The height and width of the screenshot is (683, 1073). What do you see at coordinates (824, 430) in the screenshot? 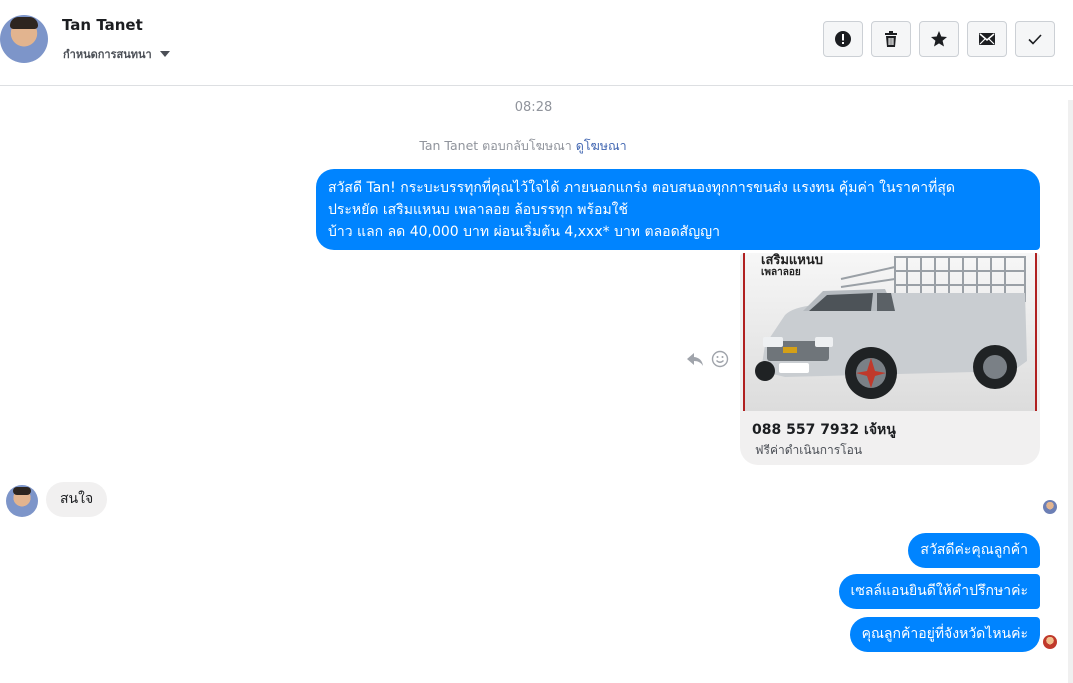
I see `ad-card-title: 088 557 7932 เจ้หนู` at bounding box center [824, 430].